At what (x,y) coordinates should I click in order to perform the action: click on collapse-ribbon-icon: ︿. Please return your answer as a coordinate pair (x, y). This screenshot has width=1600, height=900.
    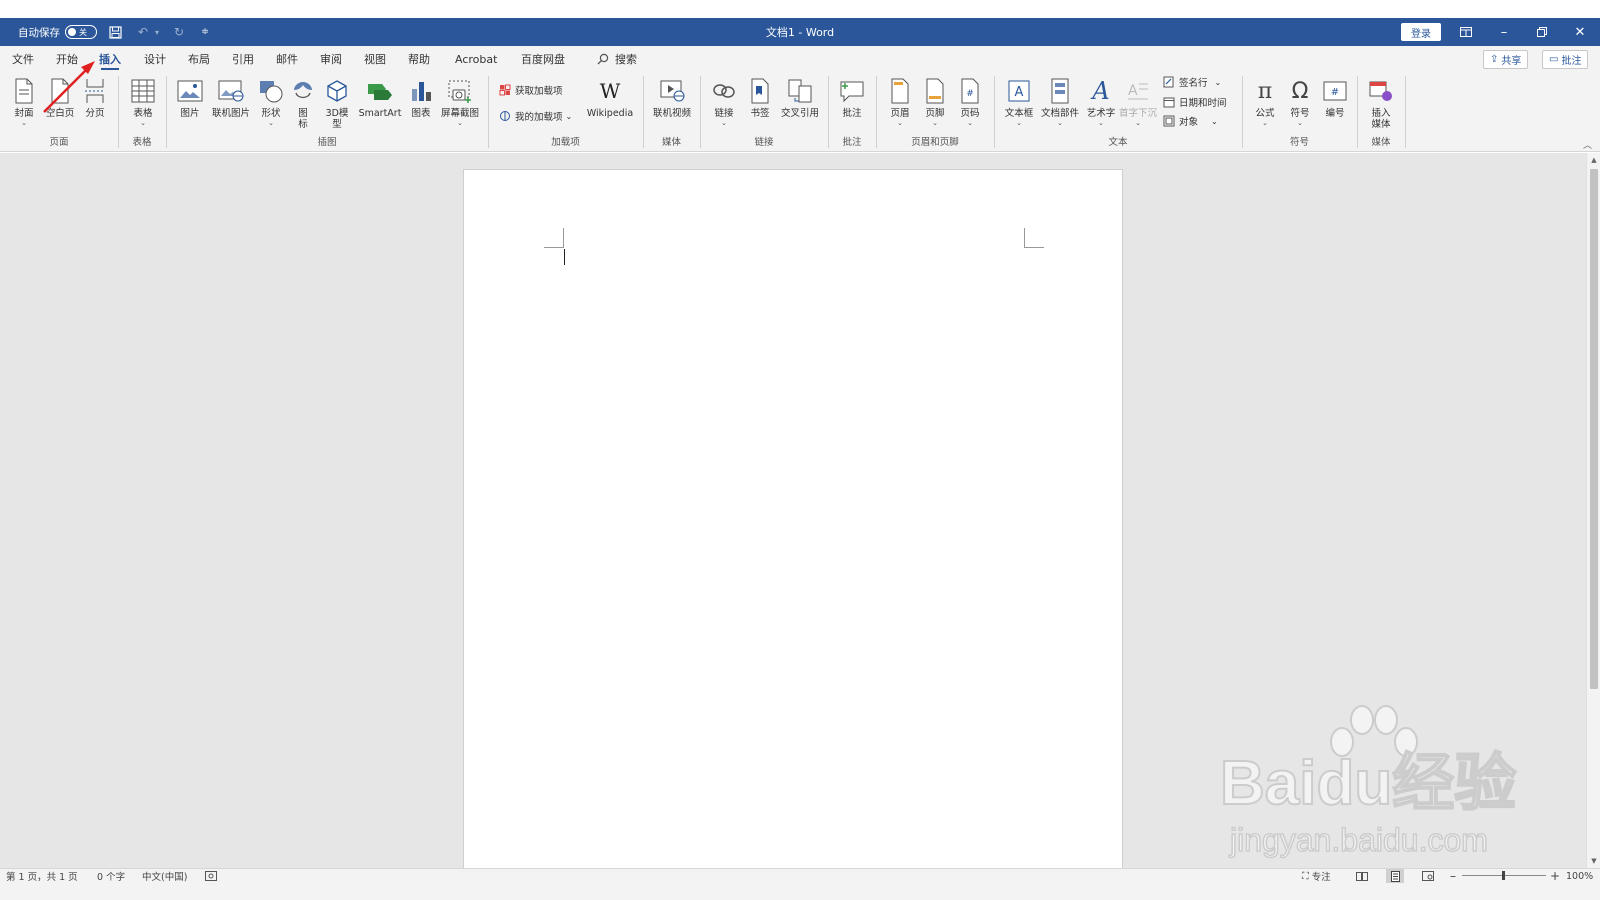
    Looking at the image, I should click on (1587, 144).